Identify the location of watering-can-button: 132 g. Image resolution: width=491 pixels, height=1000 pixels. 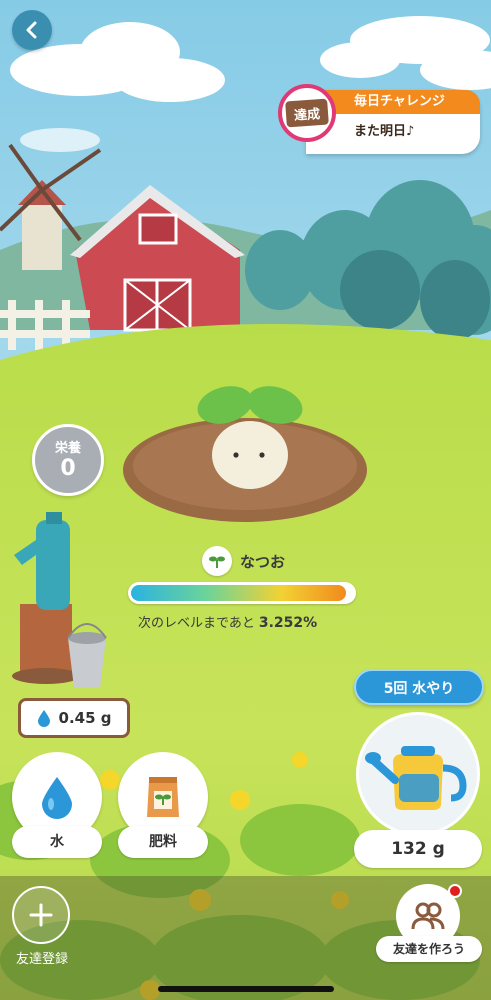
(418, 792).